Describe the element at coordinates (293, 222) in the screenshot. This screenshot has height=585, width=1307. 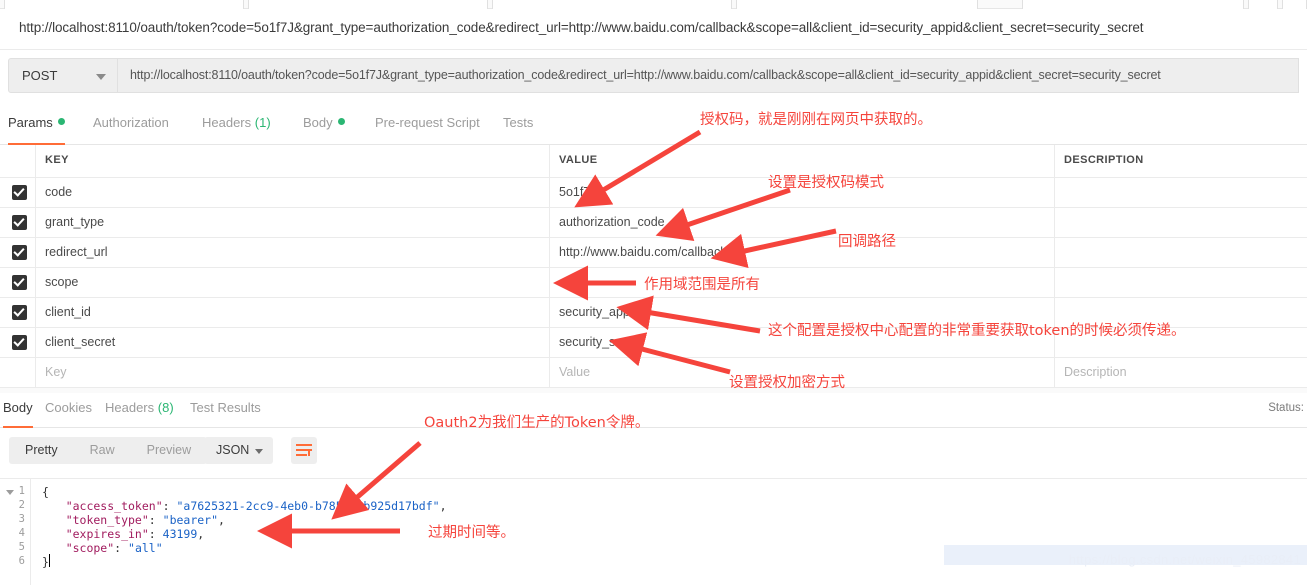
I see `row-key-cell: grant_type` at that location.